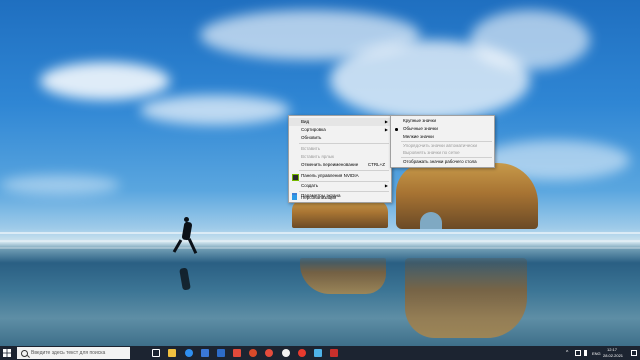 Image resolution: width=640 pixels, height=360 pixels. What do you see at coordinates (330, 175) in the screenshot?
I see `menu-item-label: Панель управления NVIDIA` at bounding box center [330, 175].